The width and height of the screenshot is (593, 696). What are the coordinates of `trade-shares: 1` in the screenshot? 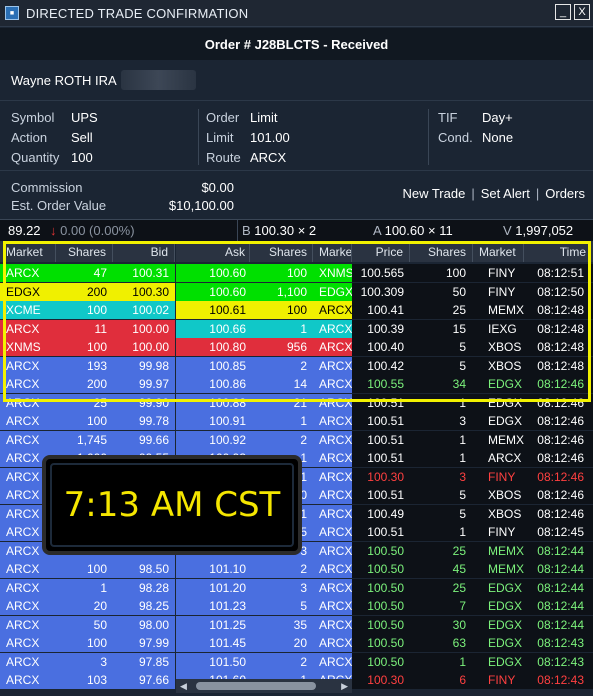 It's located at (462, 661).